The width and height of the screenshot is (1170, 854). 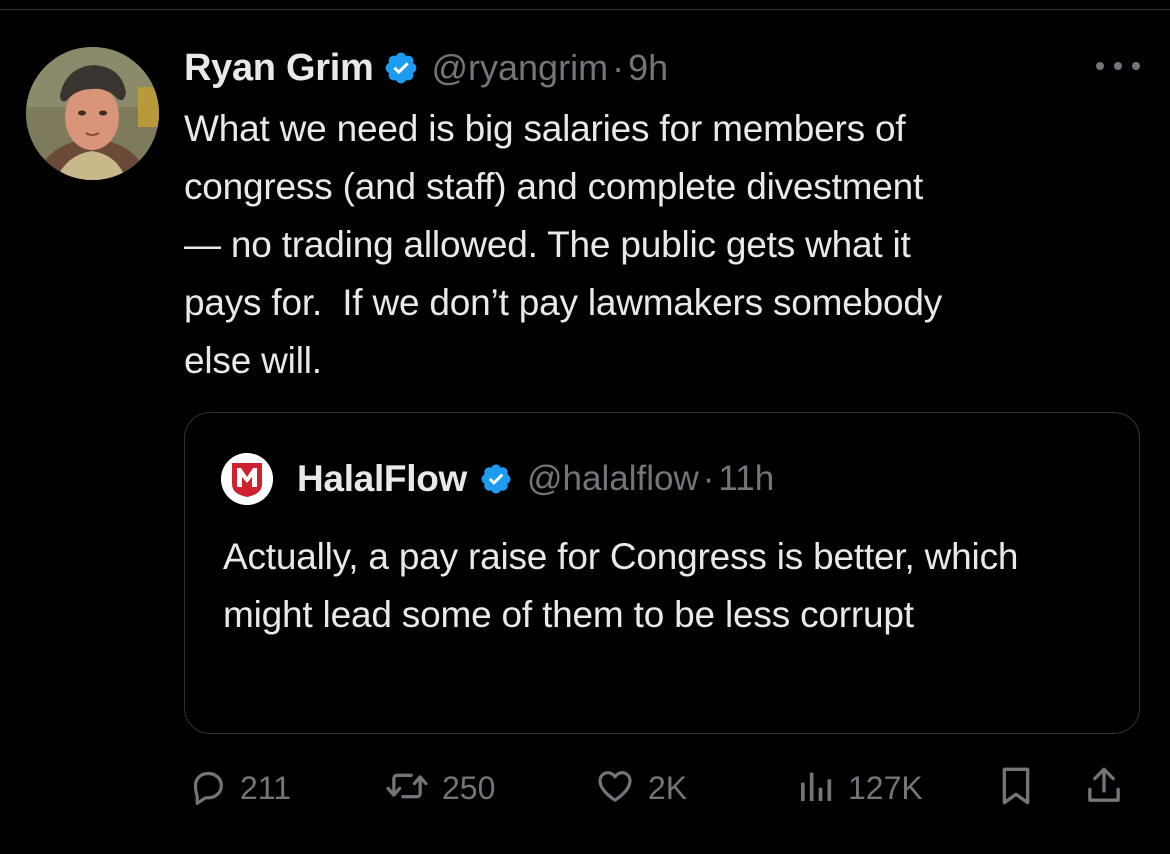 I want to click on share-button, so click(x=1104, y=788).